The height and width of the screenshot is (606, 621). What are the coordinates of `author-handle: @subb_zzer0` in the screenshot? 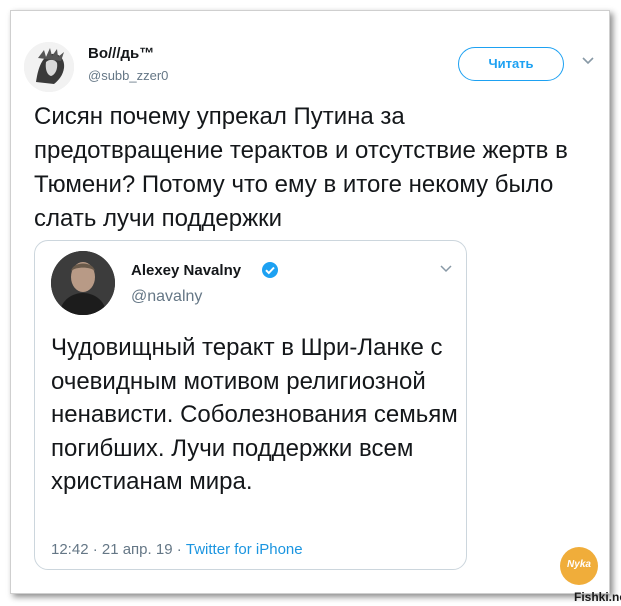 It's located at (128, 75).